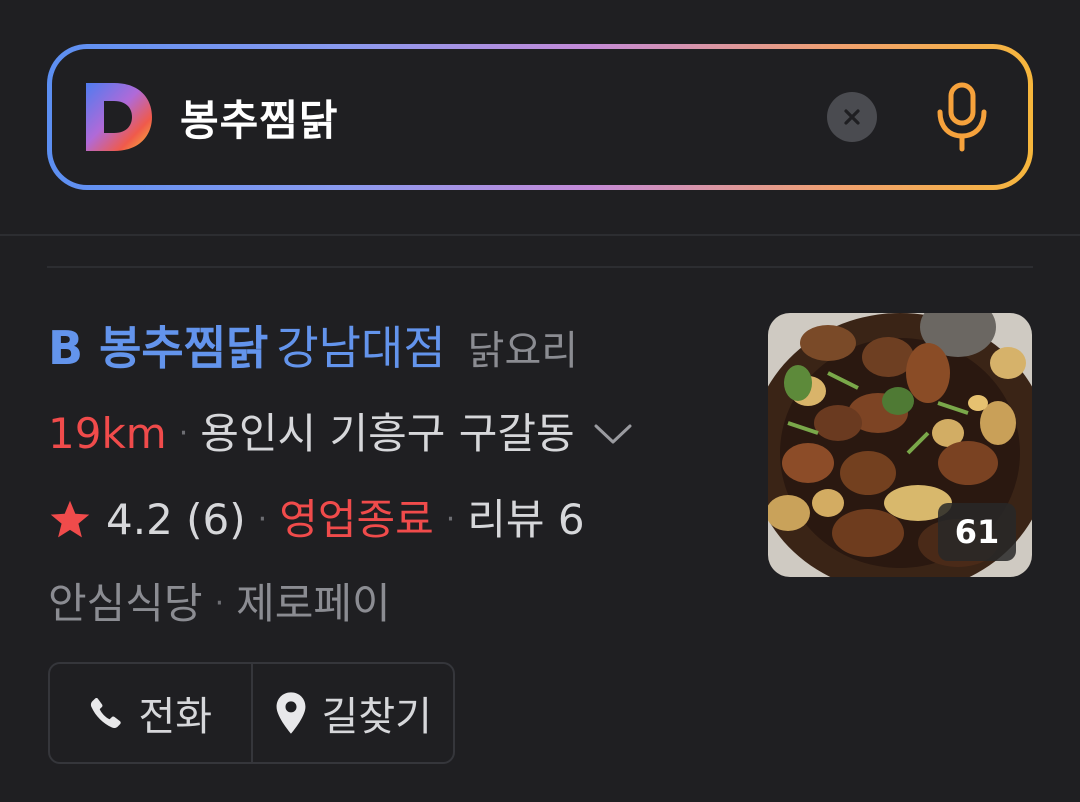 The width and height of the screenshot is (1080, 802). Describe the element at coordinates (158, 348) in the screenshot. I see `place-name: B 봉추찜닭` at that location.